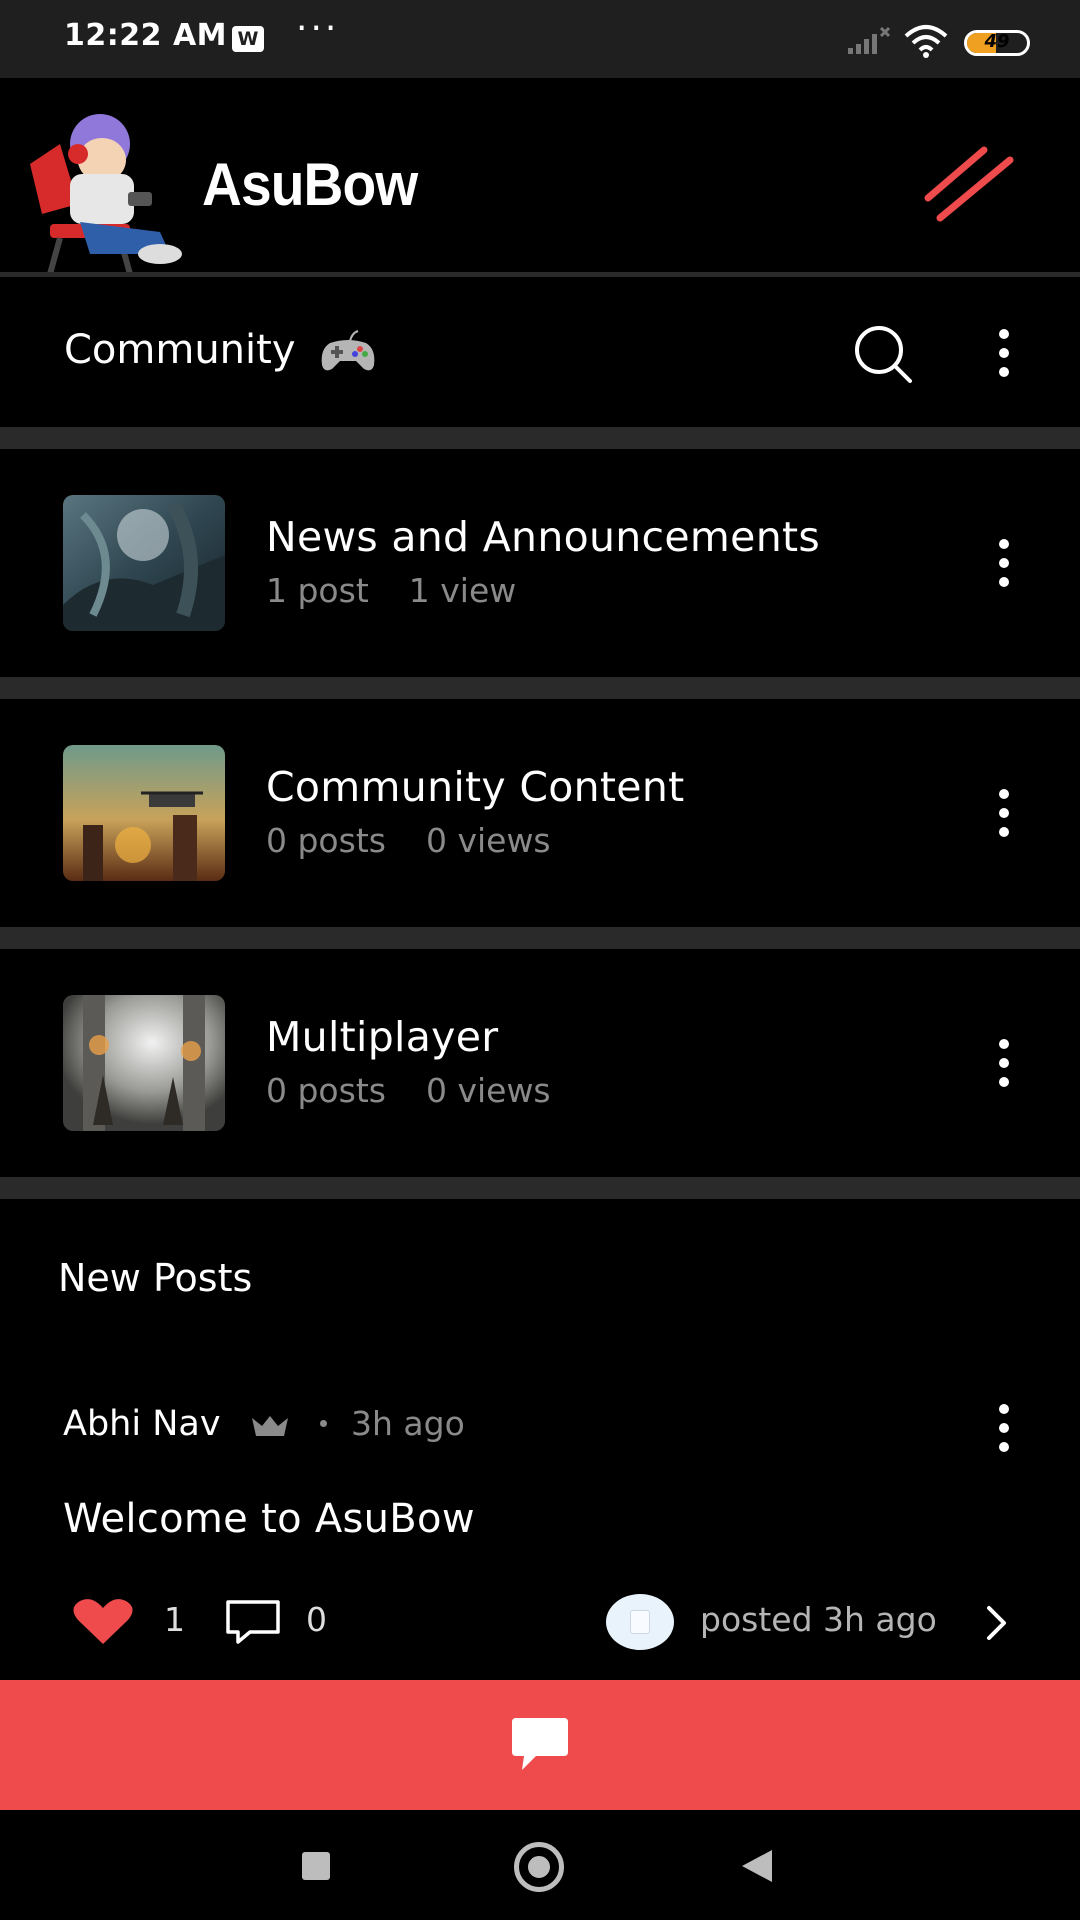  I want to click on posted-ago-label: posted 3h ago, so click(818, 1619).